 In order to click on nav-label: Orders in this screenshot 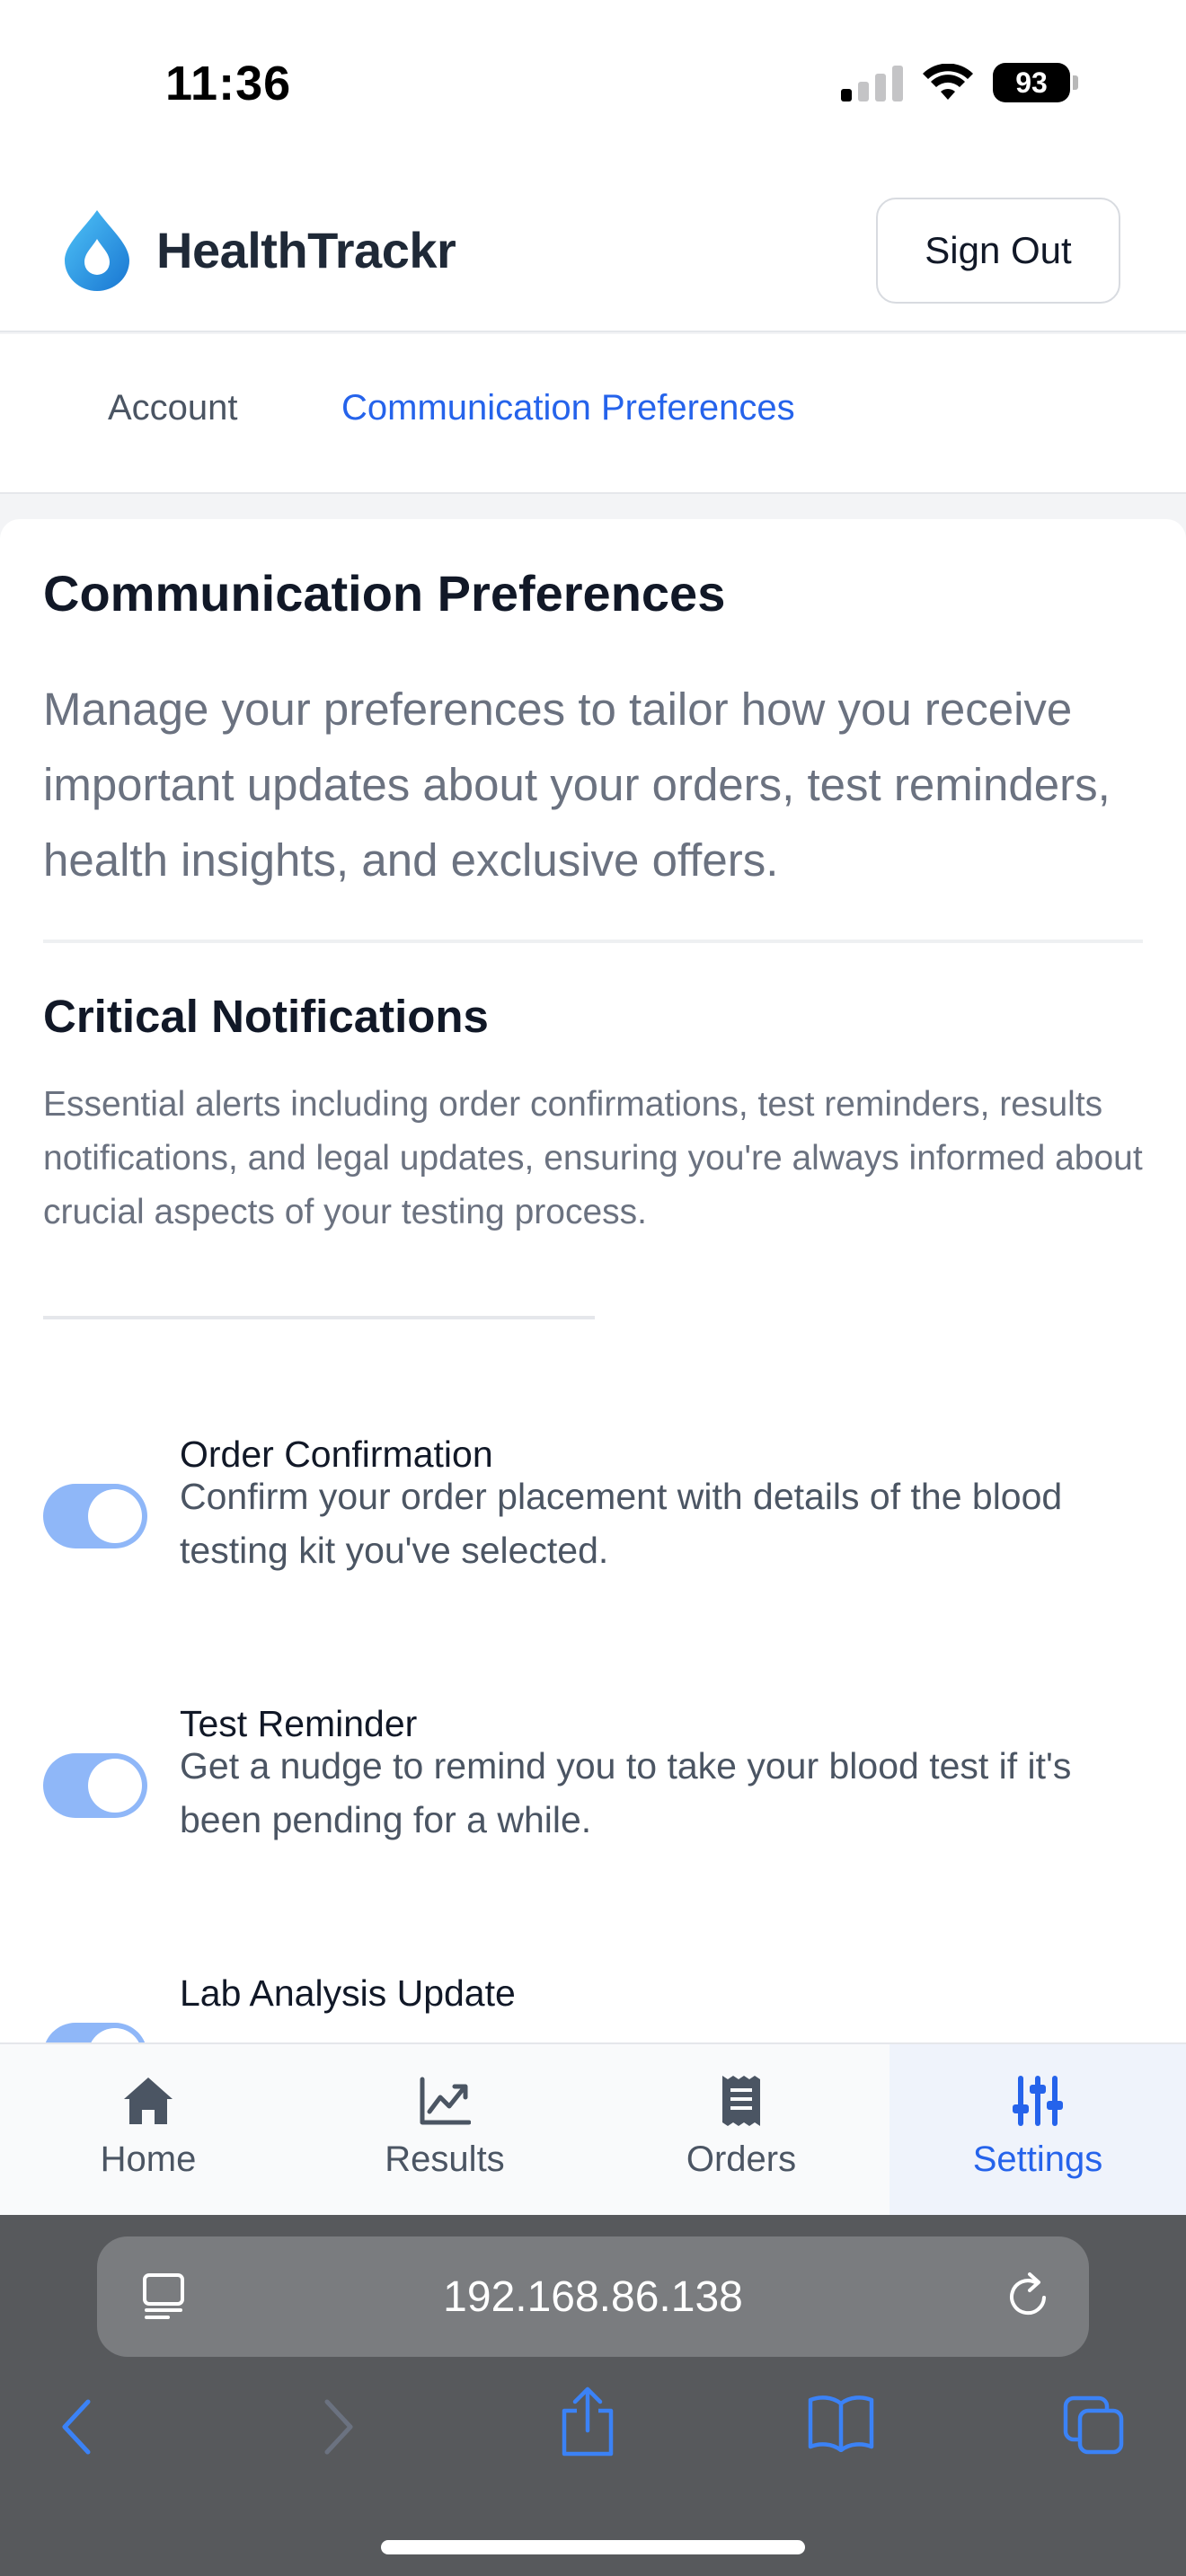, I will do `click(741, 2159)`.